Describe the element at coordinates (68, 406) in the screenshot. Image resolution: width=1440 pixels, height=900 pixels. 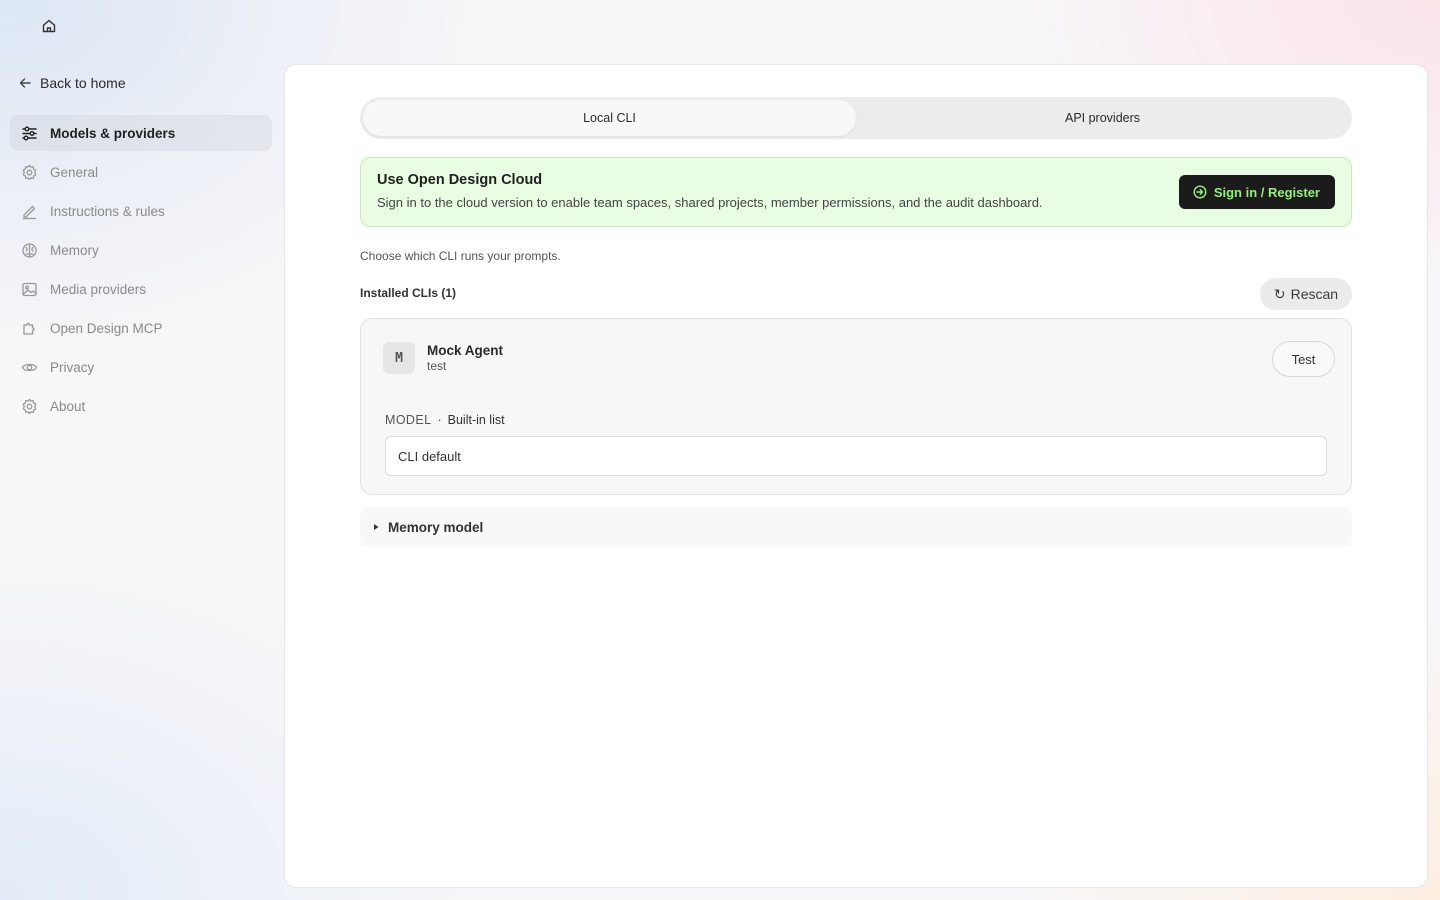
I see `sidebar-item-label: About` at that location.